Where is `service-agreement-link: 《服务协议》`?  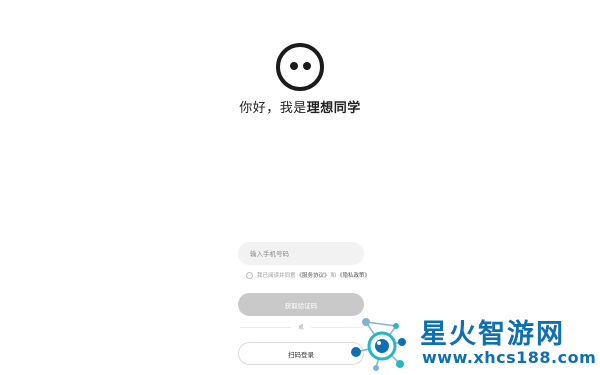
service-agreement-link: 《服务协议》 is located at coordinates (313, 275).